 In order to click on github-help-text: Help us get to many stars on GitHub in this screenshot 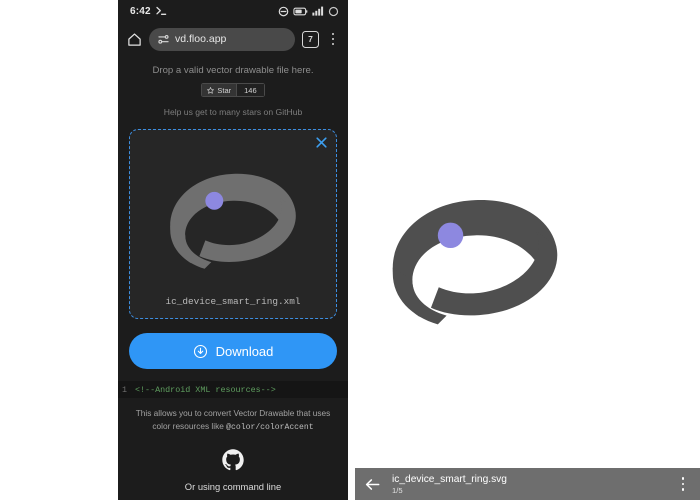, I will do `click(233, 112)`.